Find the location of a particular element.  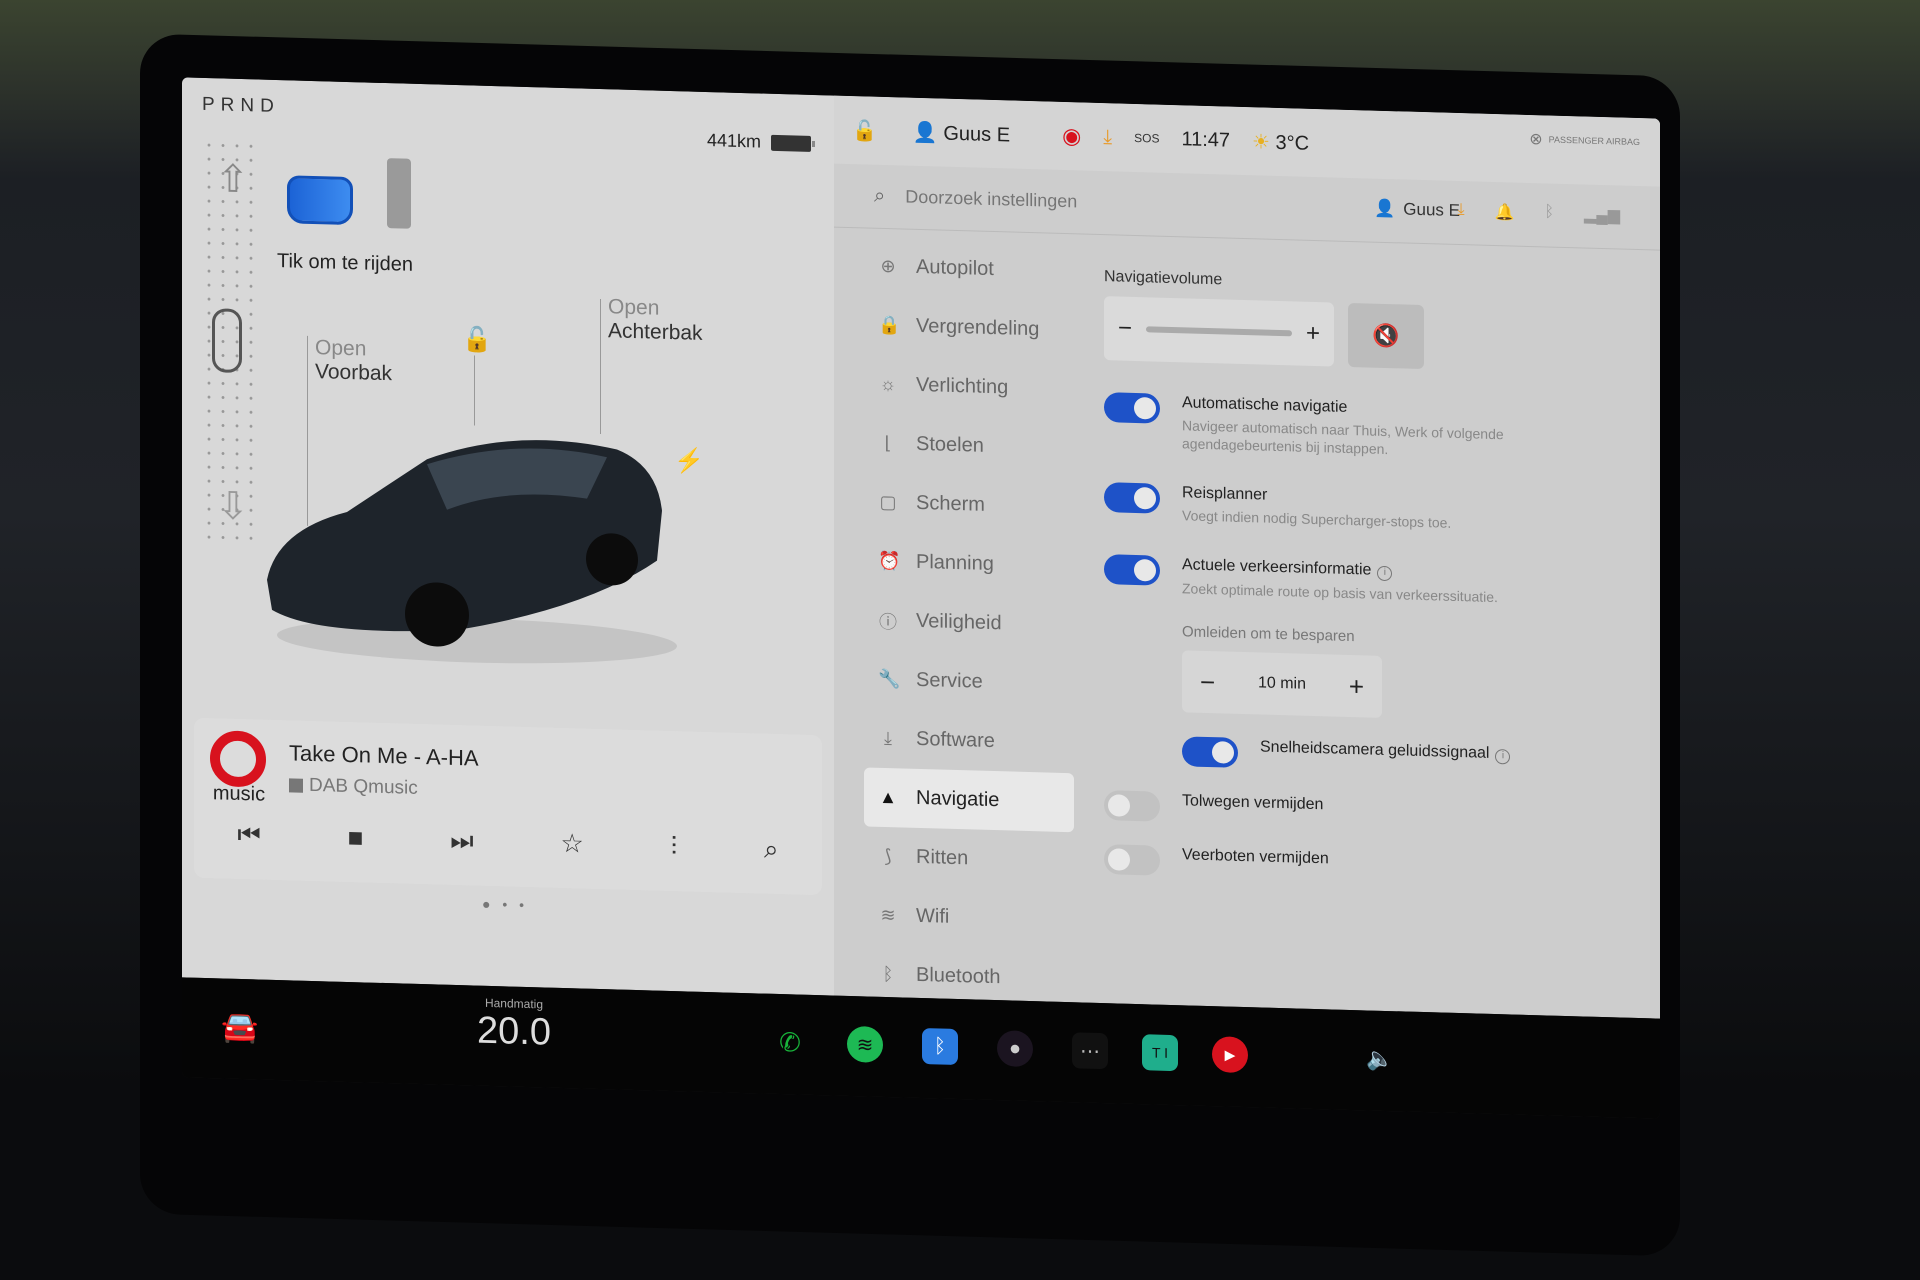

charge-port-icon: ⚡ is located at coordinates (689, 461).